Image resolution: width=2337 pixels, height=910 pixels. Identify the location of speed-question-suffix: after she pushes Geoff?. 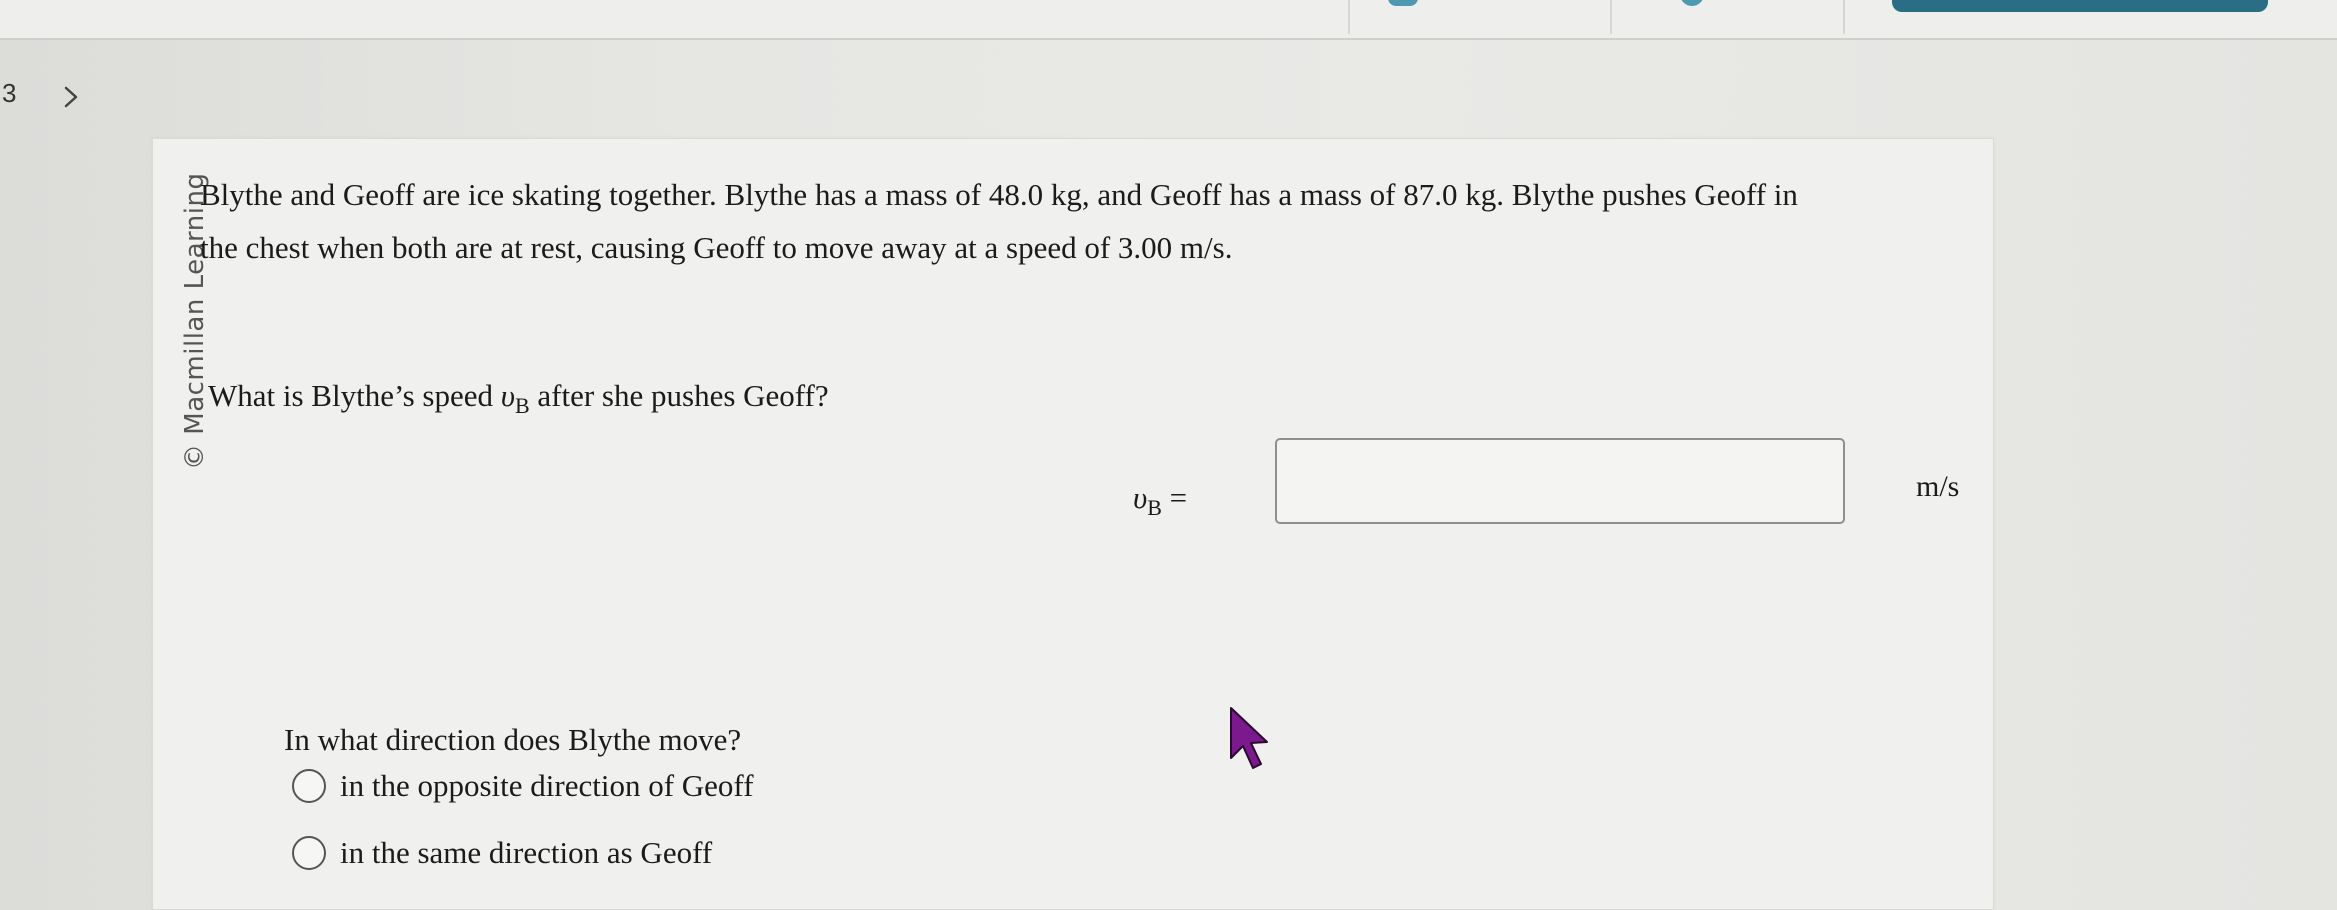
(679, 395).